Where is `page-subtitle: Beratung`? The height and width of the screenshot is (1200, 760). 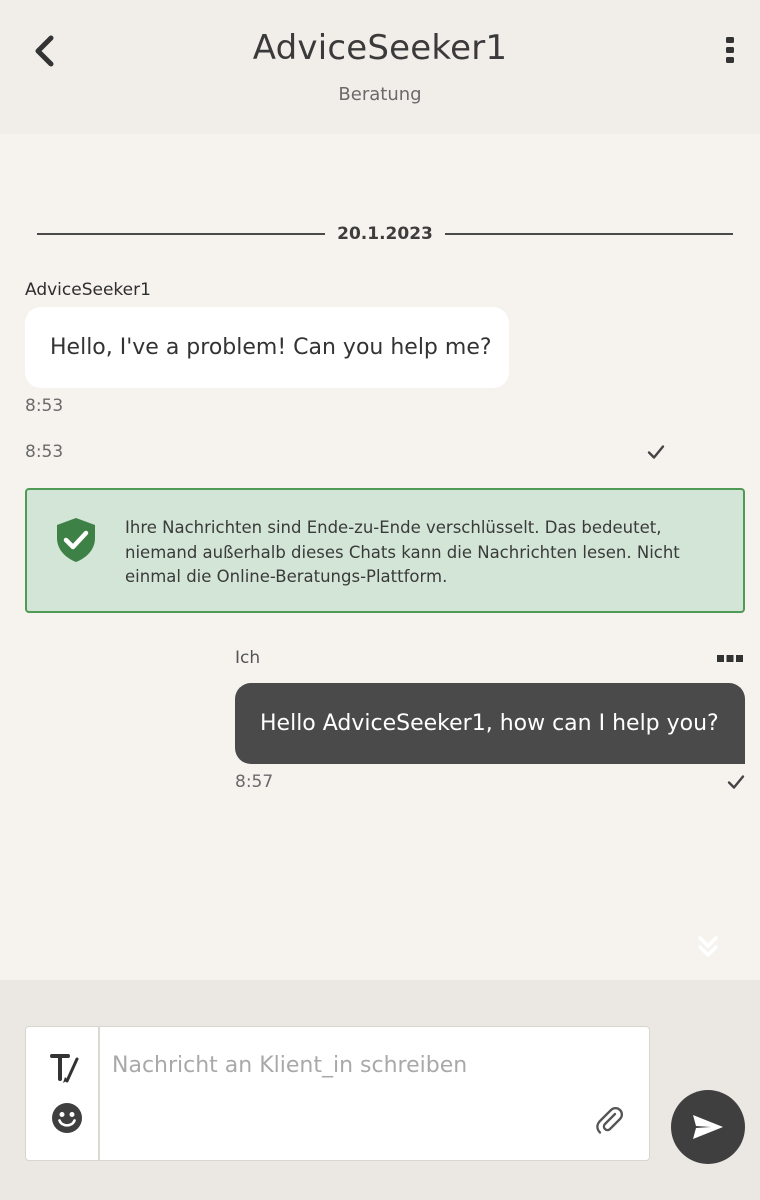
page-subtitle: Beratung is located at coordinates (380, 94).